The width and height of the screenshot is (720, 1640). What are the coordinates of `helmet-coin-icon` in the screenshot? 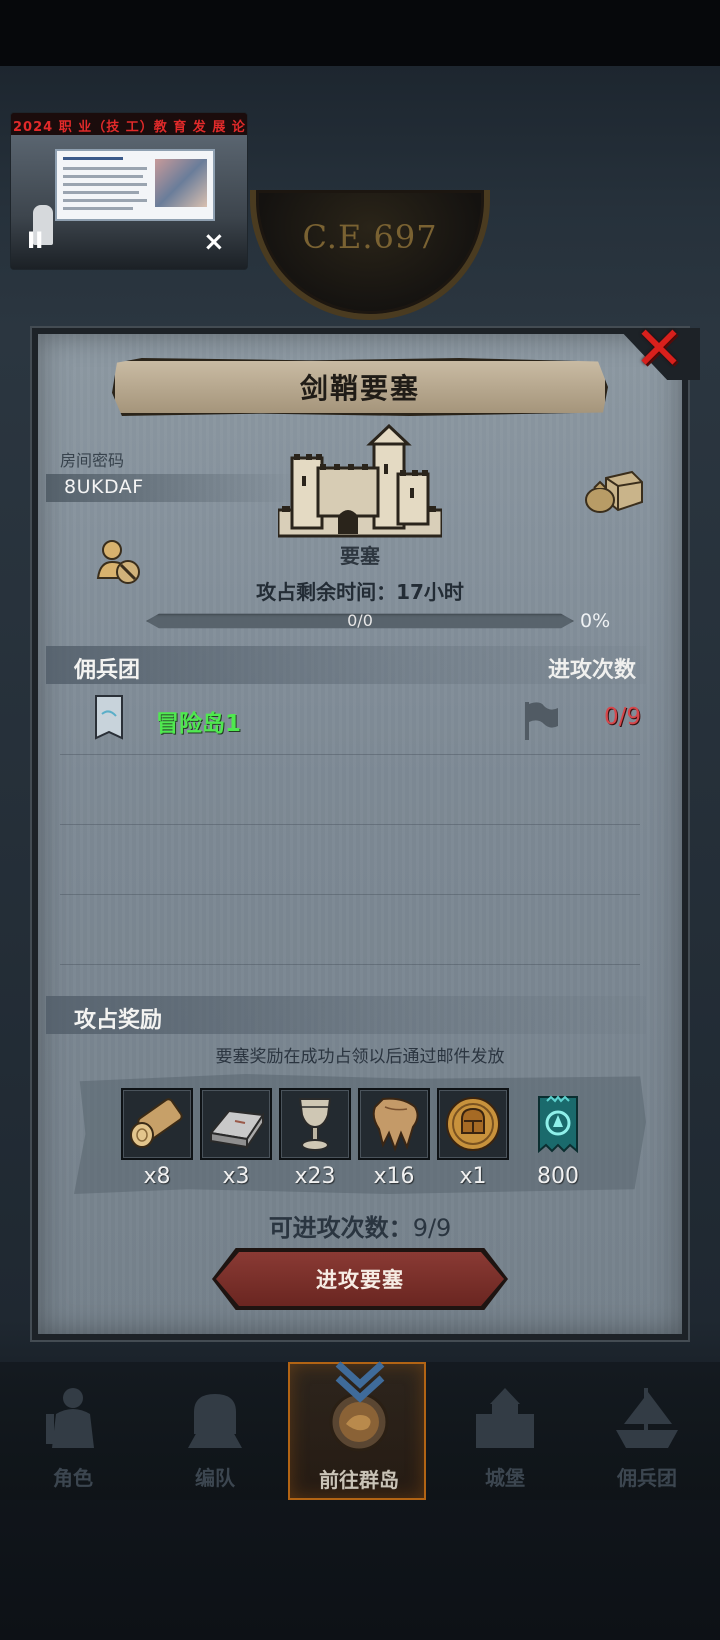 It's located at (473, 1124).